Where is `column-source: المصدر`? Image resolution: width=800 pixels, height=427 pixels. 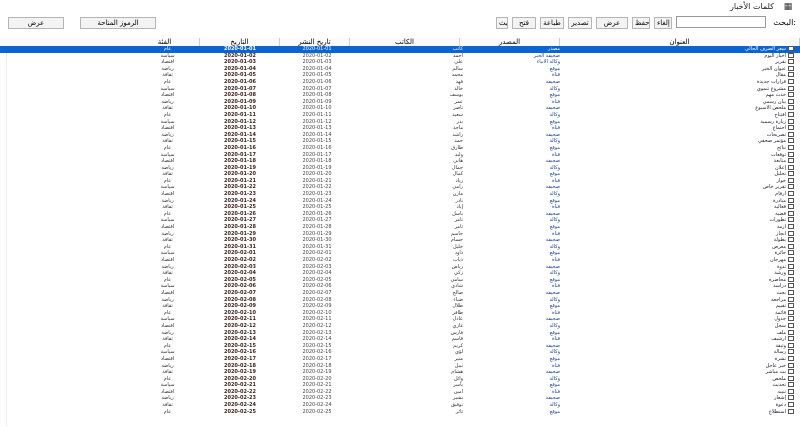
column-source: المصدر is located at coordinates (510, 42).